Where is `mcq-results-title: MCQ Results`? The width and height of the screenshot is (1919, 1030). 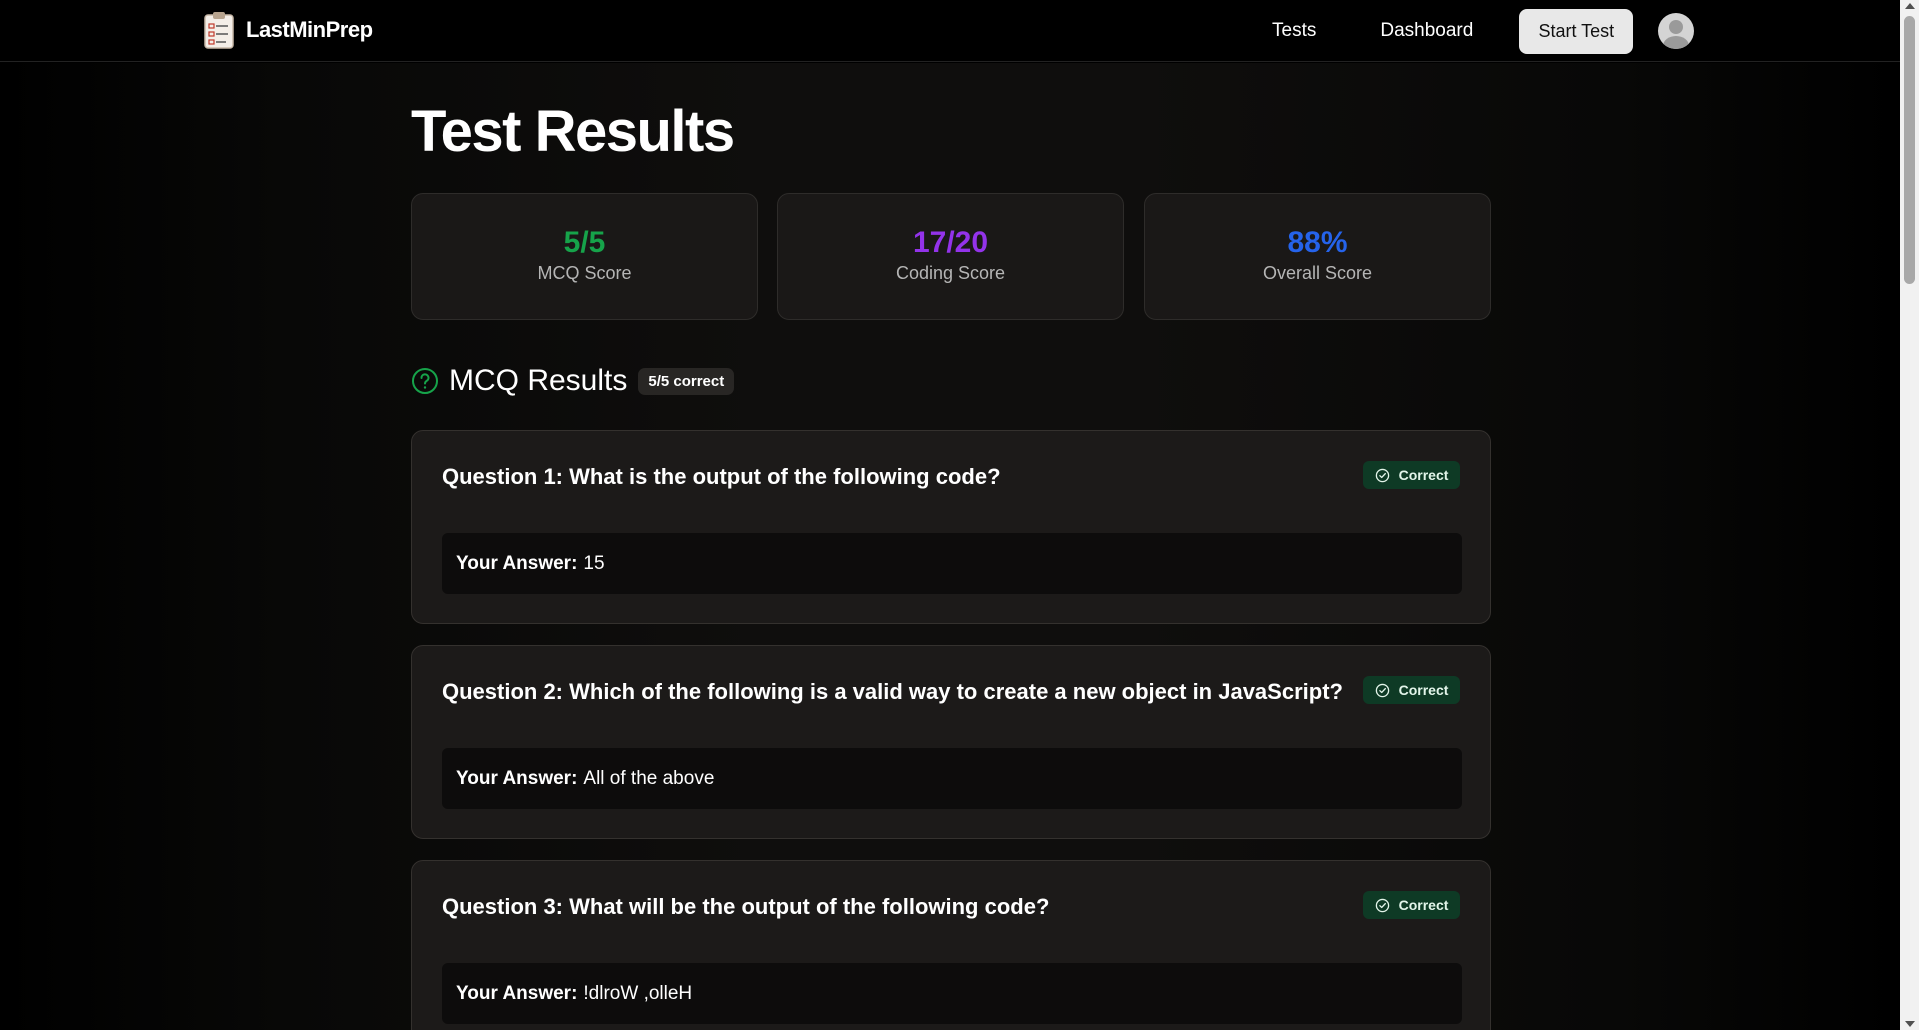 mcq-results-title: MCQ Results is located at coordinates (538, 380).